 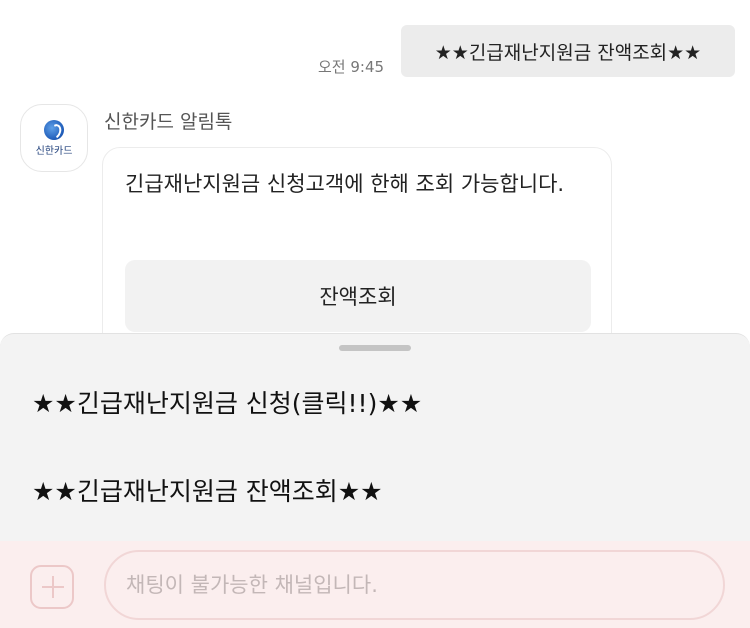 What do you see at coordinates (358, 296) in the screenshot?
I see `balance-inquiry-button: 잔액조회` at bounding box center [358, 296].